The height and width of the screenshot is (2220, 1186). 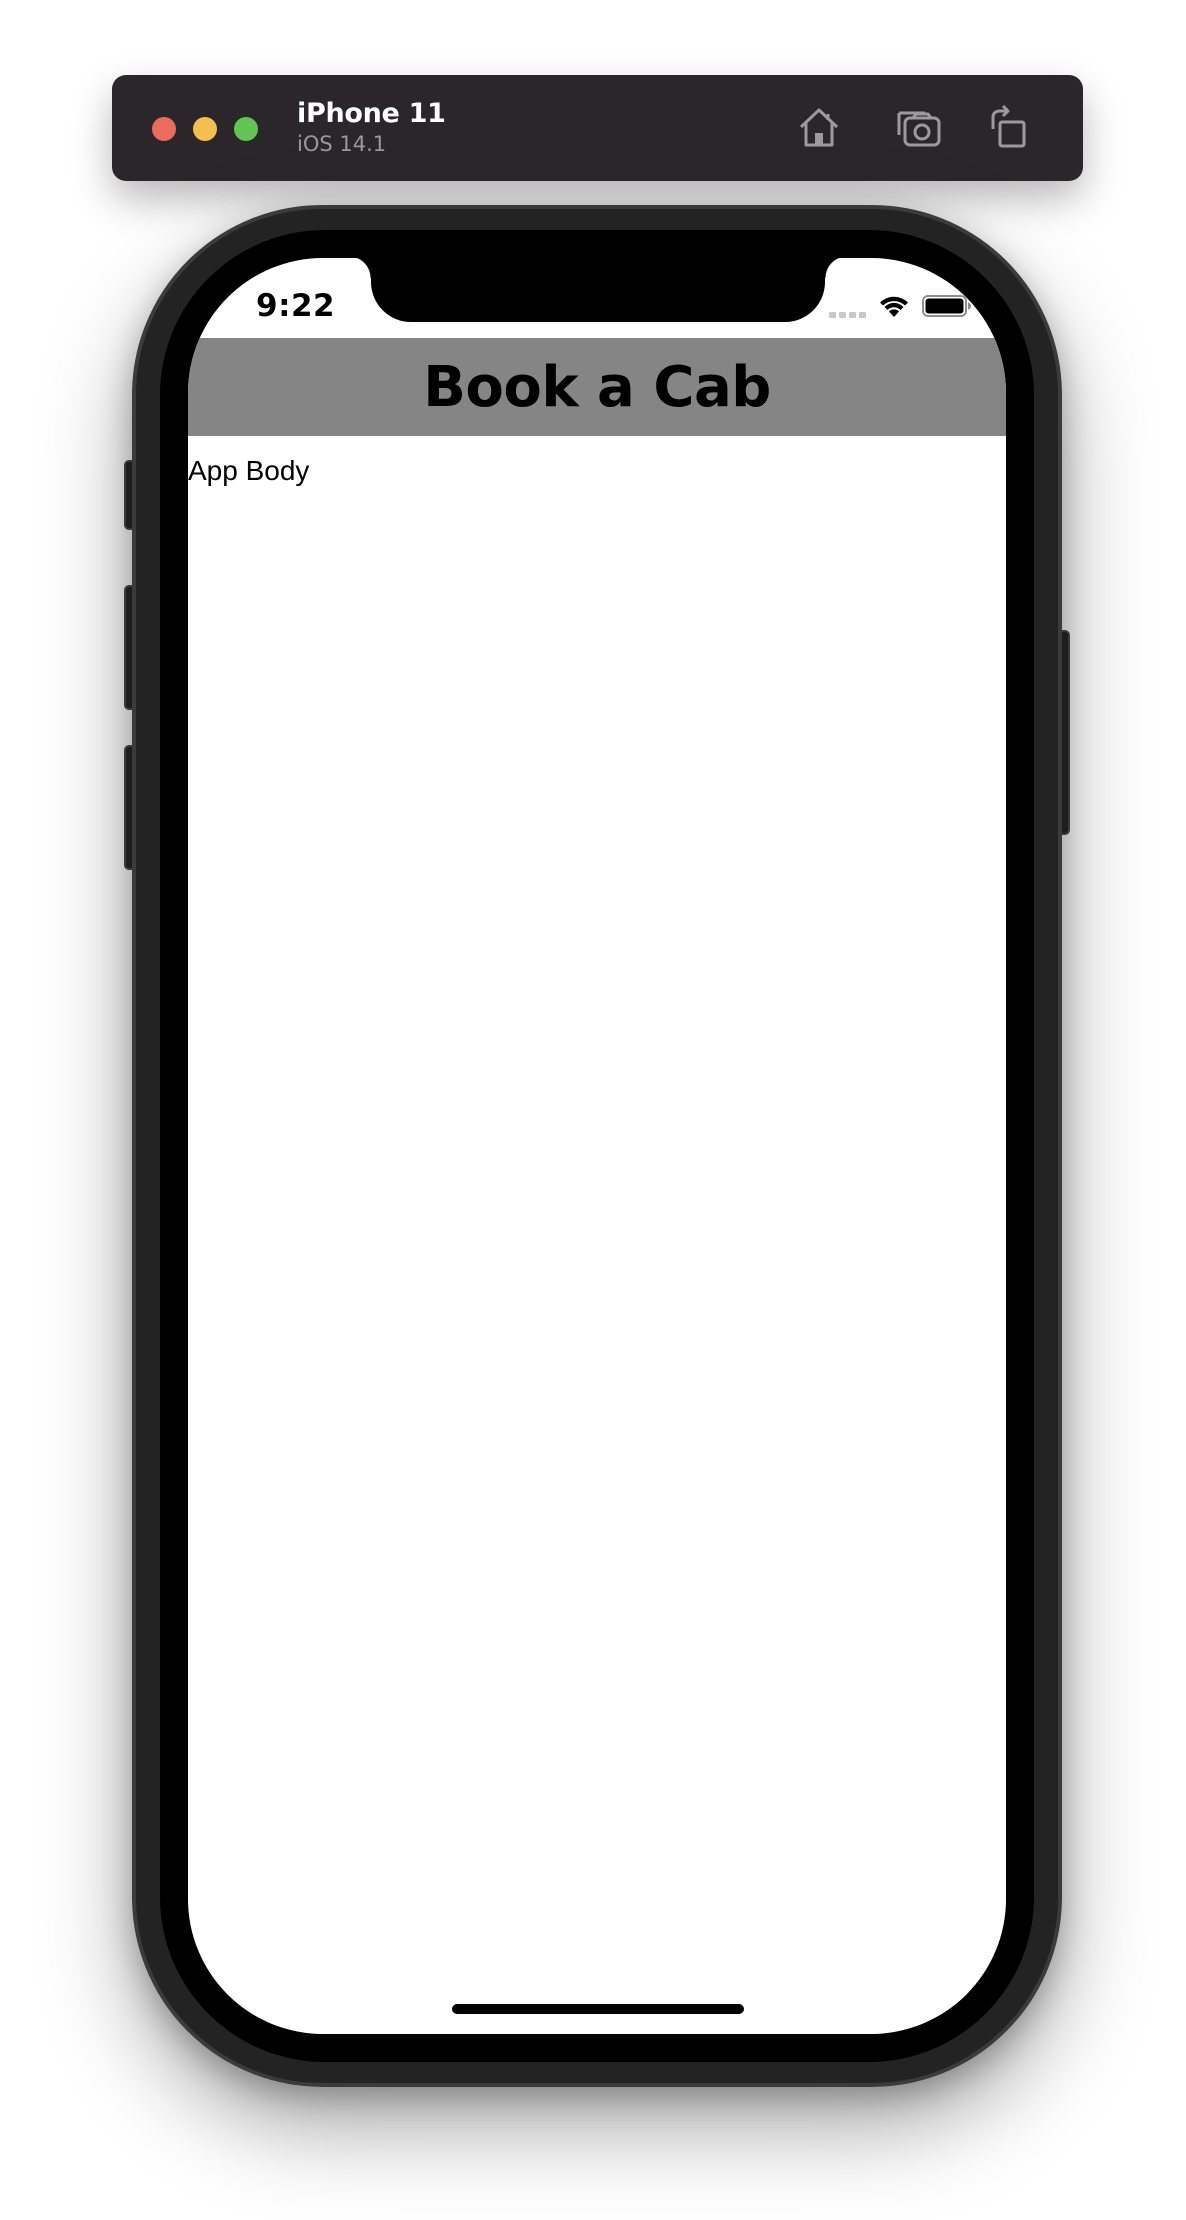 What do you see at coordinates (164, 129) in the screenshot?
I see `close-button` at bounding box center [164, 129].